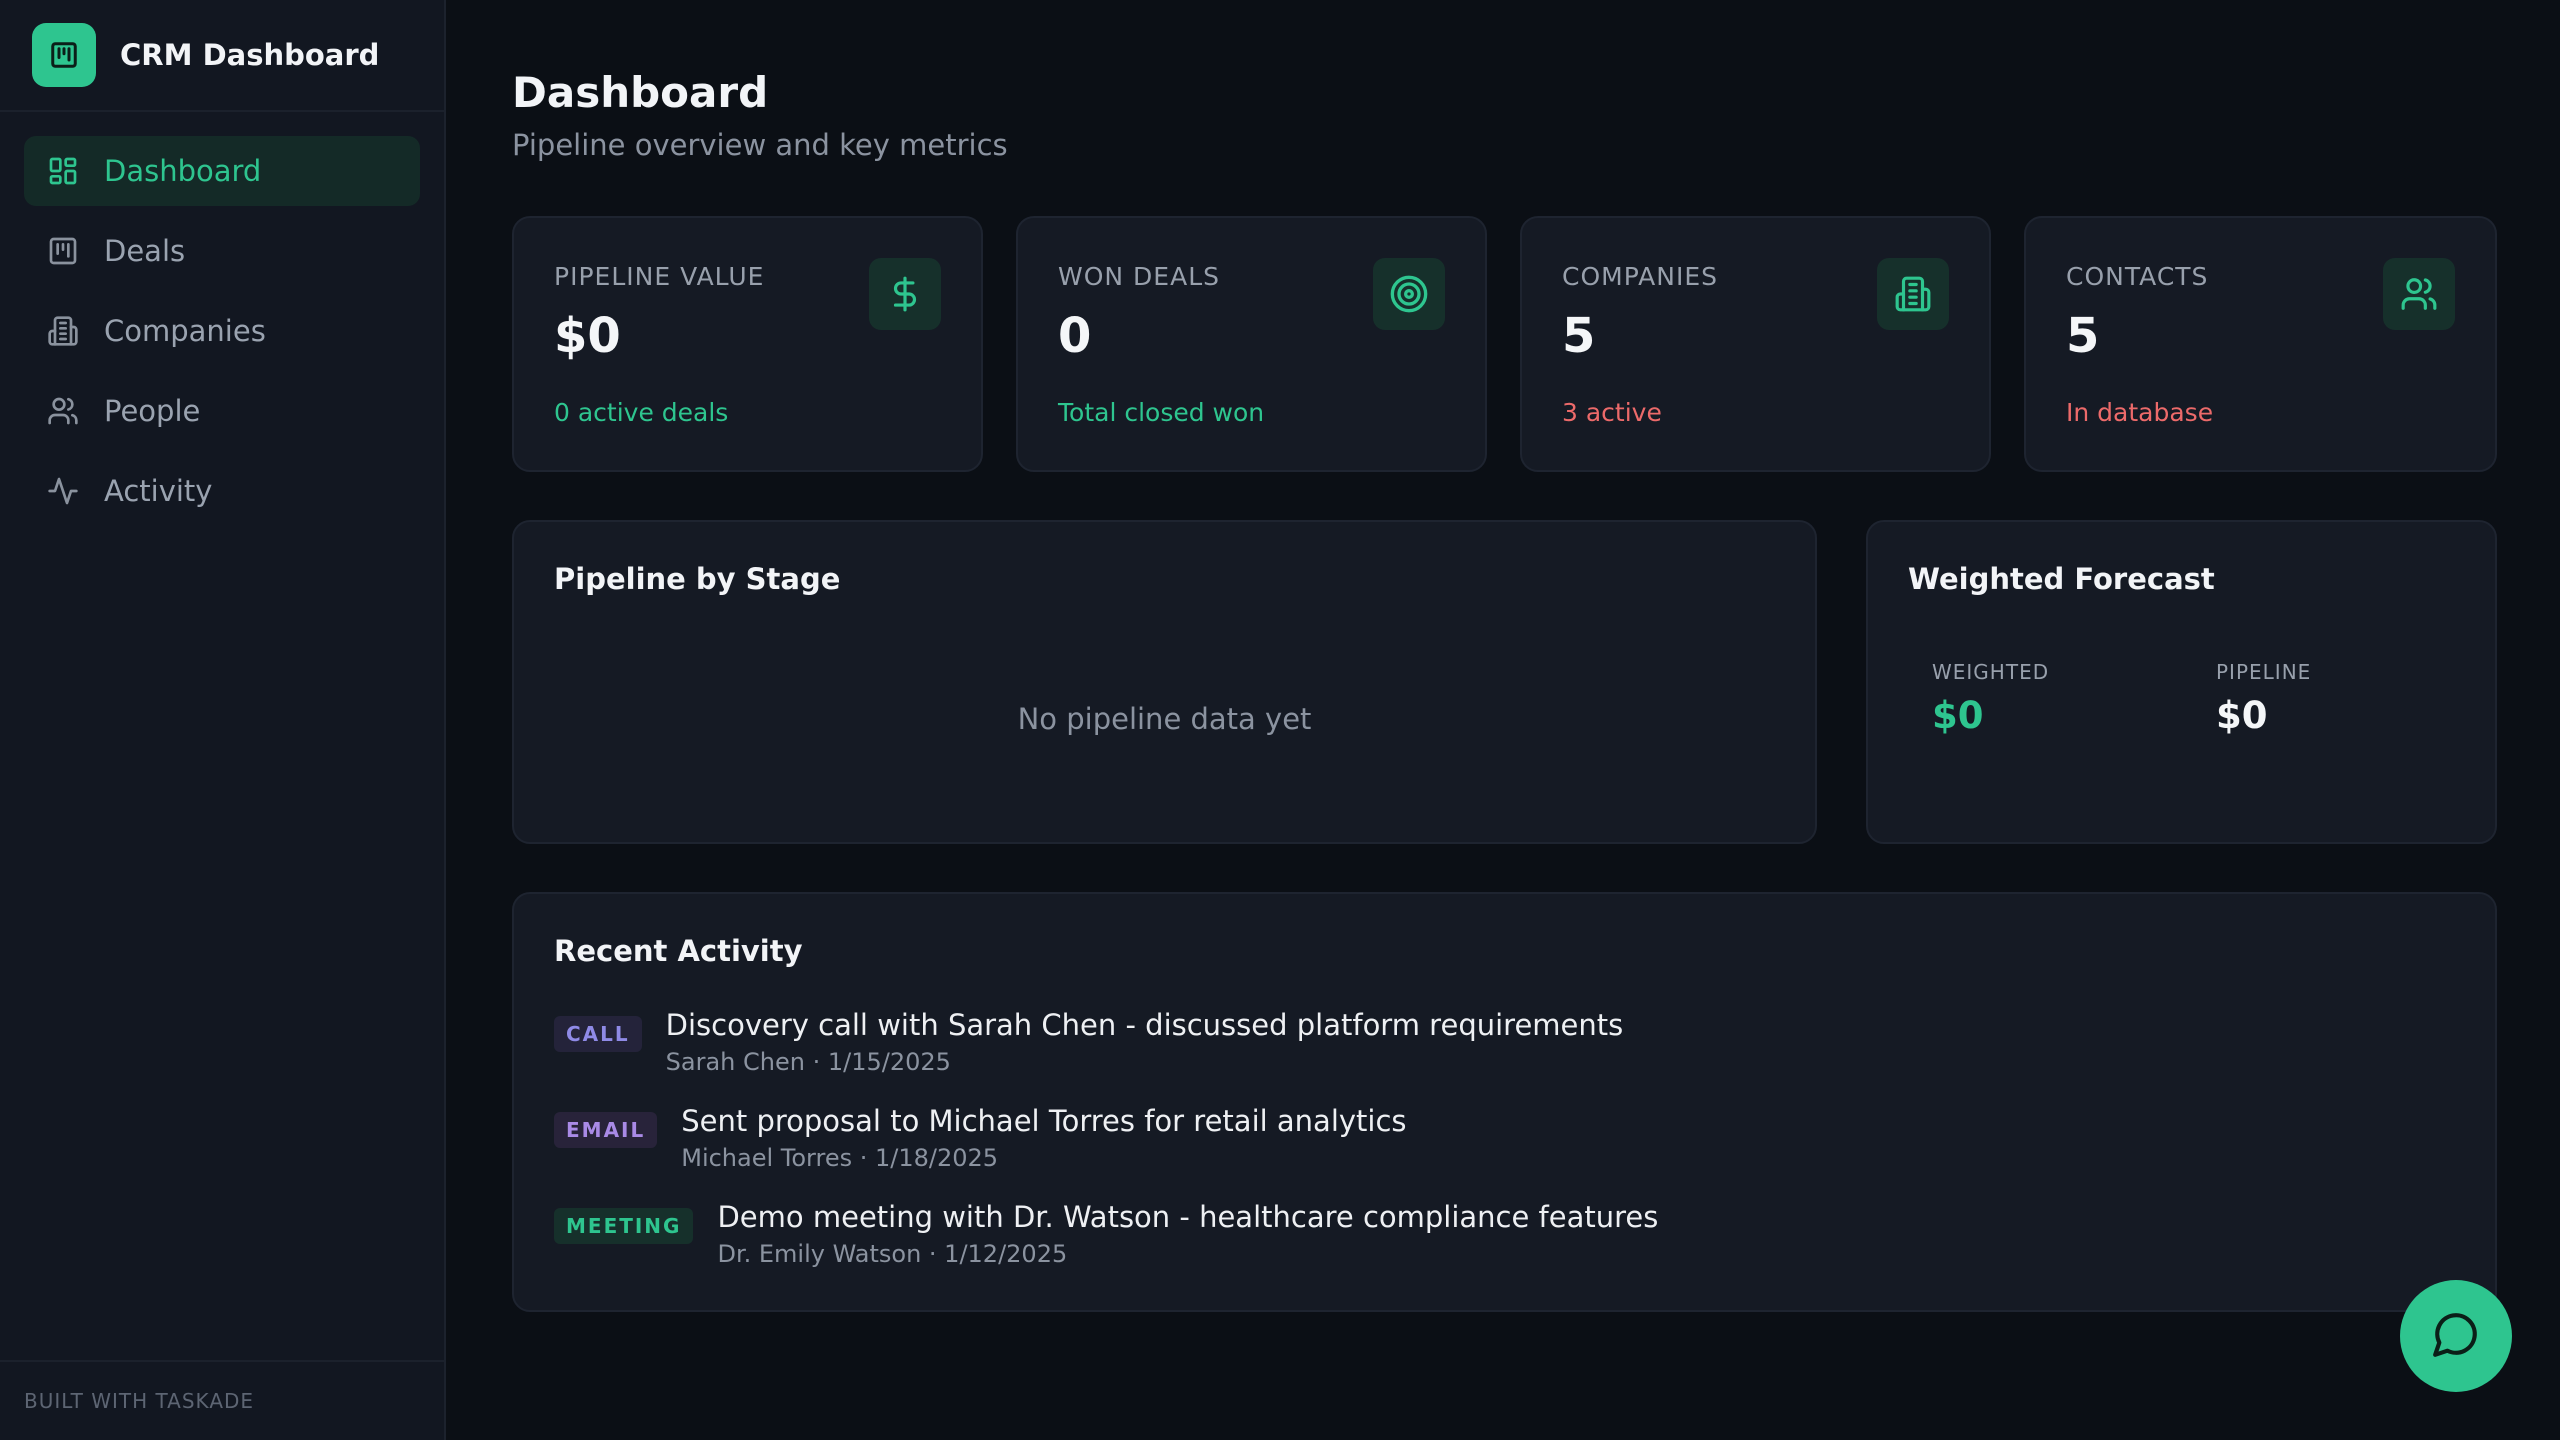  I want to click on activity-meta: Sarah Chen · 1/15/2025, so click(808, 1062).